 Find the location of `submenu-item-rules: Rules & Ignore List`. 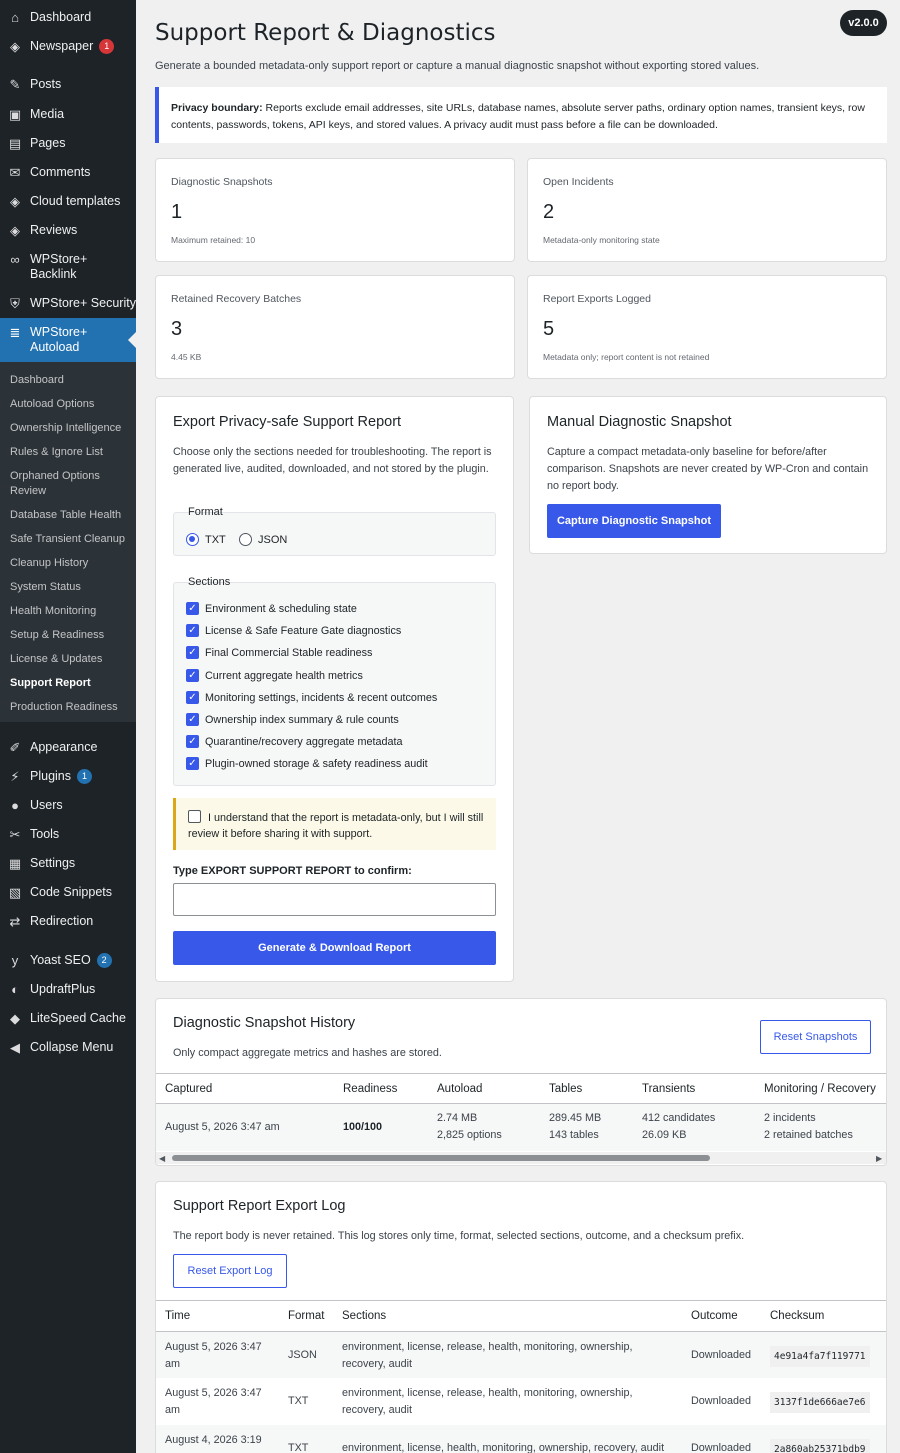

submenu-item-rules: Rules & Ignore List is located at coordinates (71, 452).